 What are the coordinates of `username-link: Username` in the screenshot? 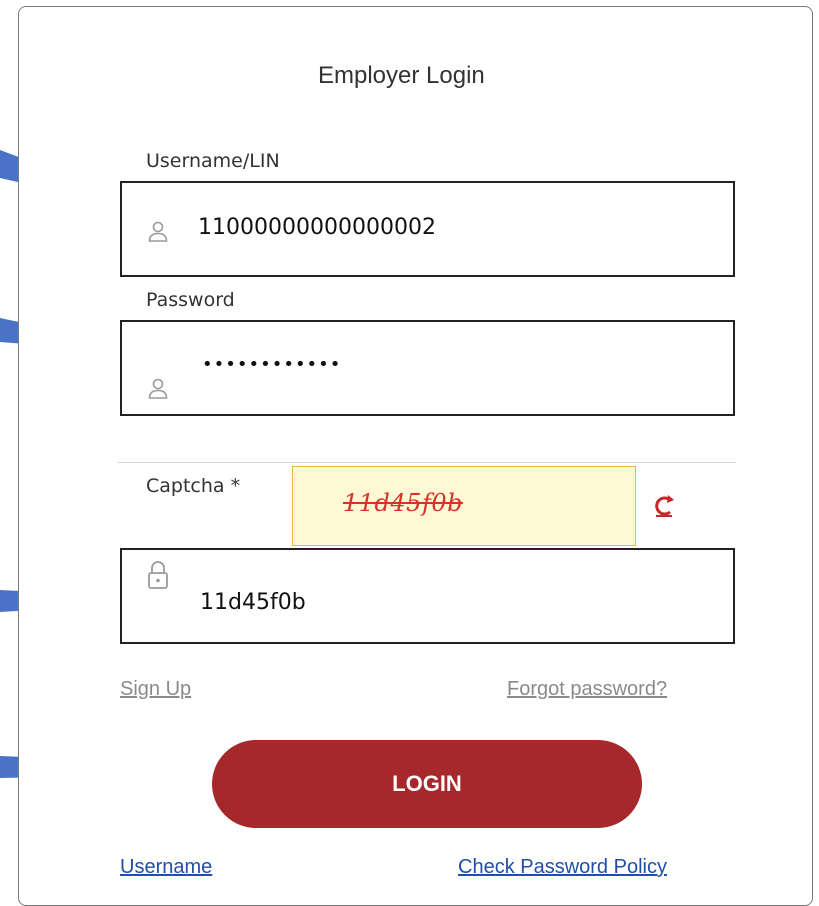 It's located at (166, 867).